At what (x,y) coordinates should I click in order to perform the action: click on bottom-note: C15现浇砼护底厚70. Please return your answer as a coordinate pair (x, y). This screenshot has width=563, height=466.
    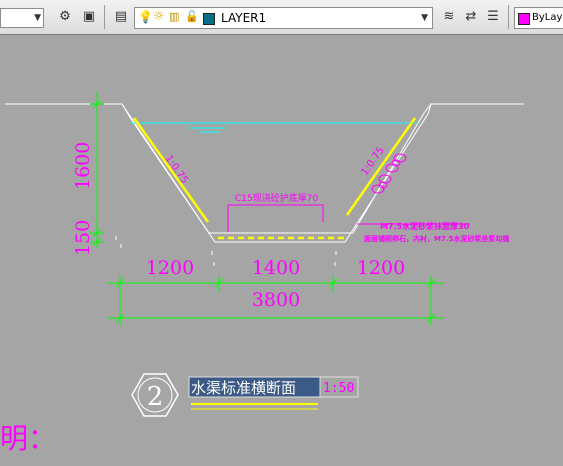
    Looking at the image, I should click on (276, 198).